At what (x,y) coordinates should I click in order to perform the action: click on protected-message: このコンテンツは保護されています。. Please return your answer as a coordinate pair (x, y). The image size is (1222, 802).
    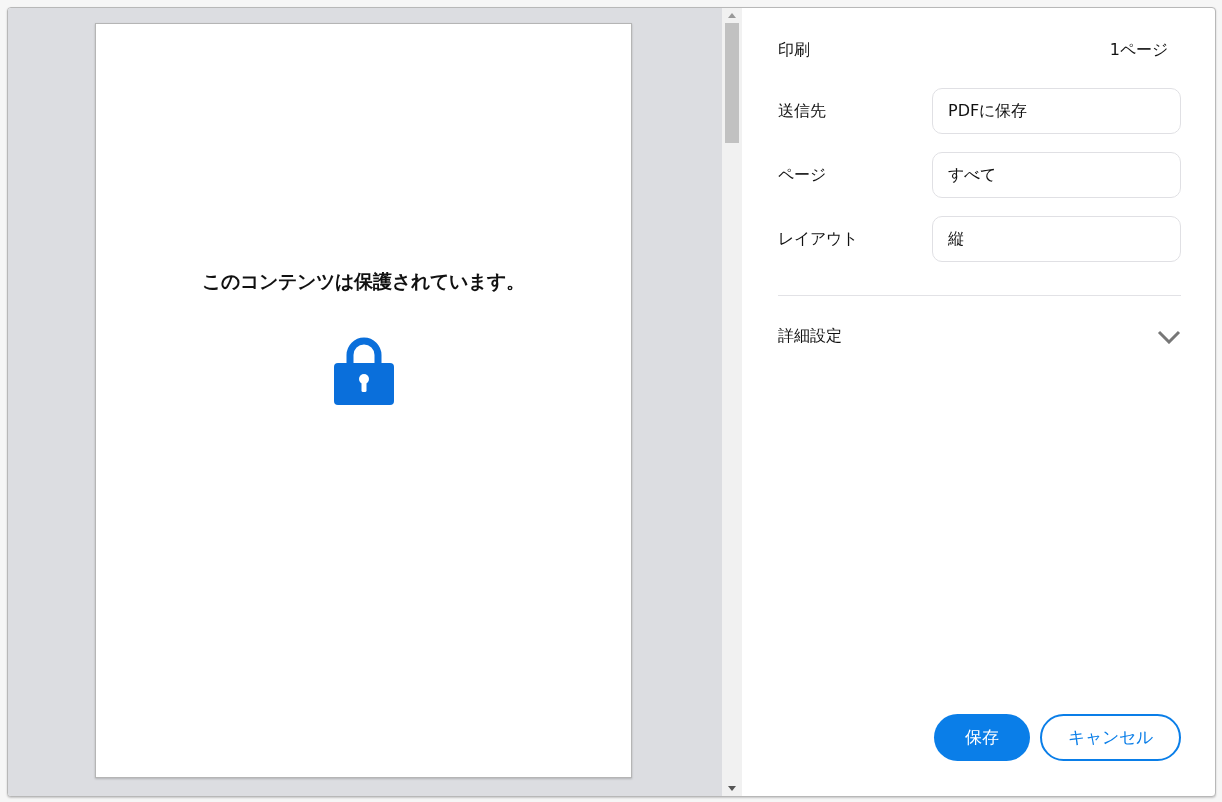
    Looking at the image, I should click on (363, 281).